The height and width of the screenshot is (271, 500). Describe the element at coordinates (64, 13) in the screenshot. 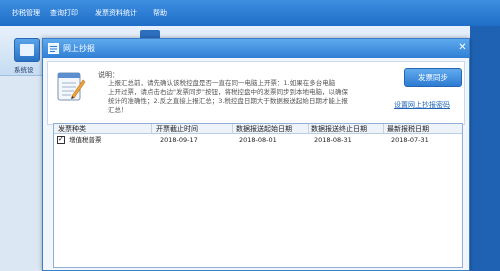

I see `menu-item-query-print: 查询打印` at that location.